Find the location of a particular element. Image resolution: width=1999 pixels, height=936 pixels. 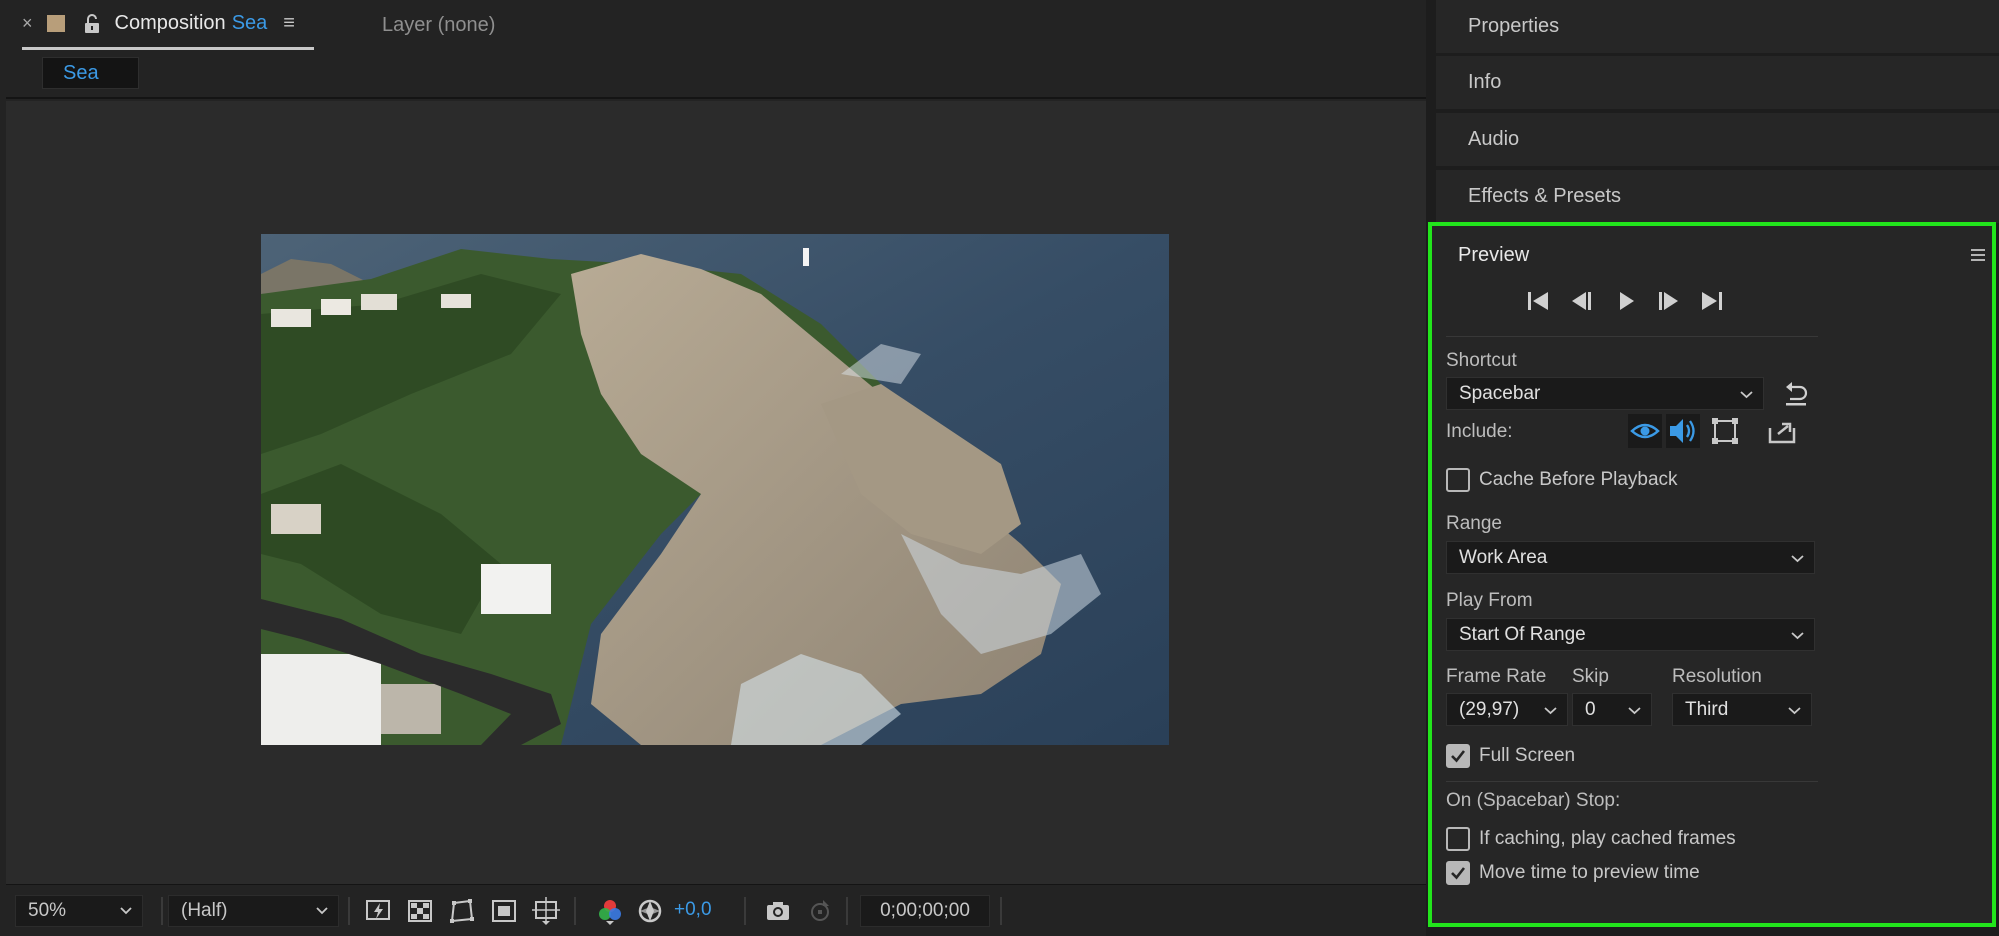

range-label: Range is located at coordinates (1474, 523).